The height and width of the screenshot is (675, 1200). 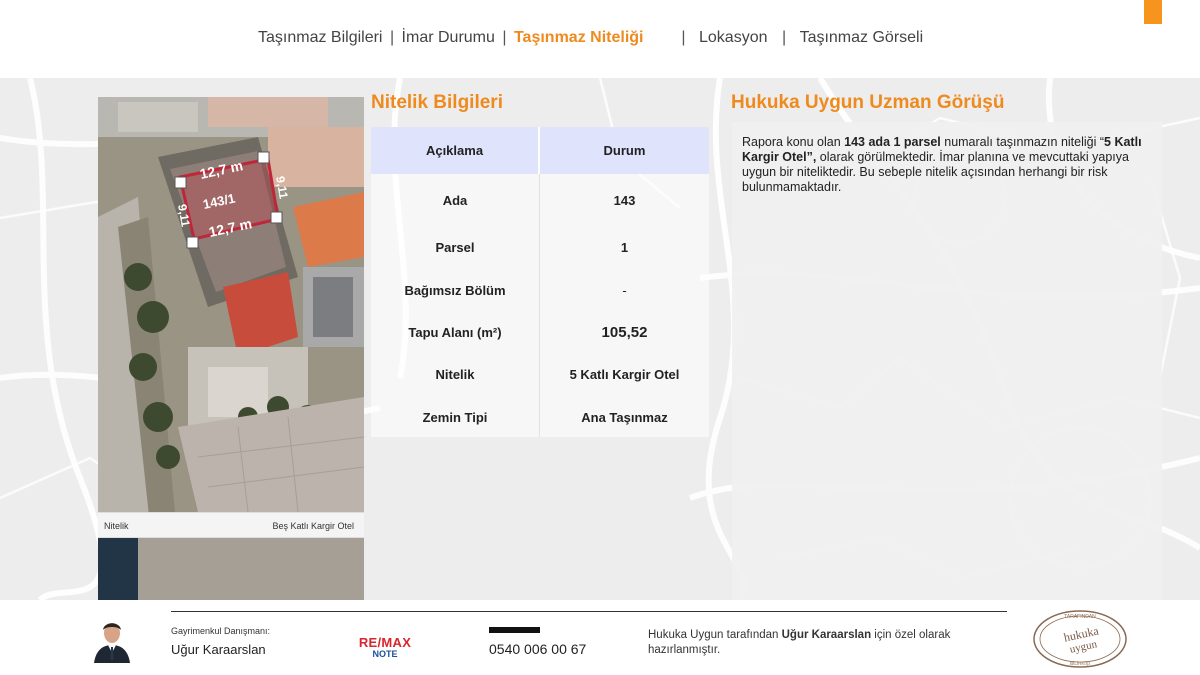 I want to click on row-value: 105,52, so click(x=624, y=332).